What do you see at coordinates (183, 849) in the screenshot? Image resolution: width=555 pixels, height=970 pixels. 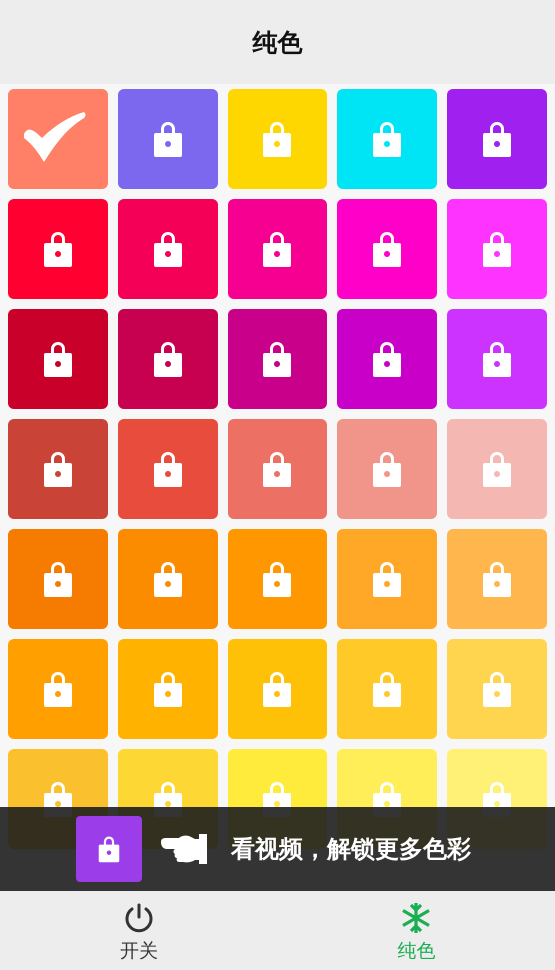 I see `pointing-hand-icon` at bounding box center [183, 849].